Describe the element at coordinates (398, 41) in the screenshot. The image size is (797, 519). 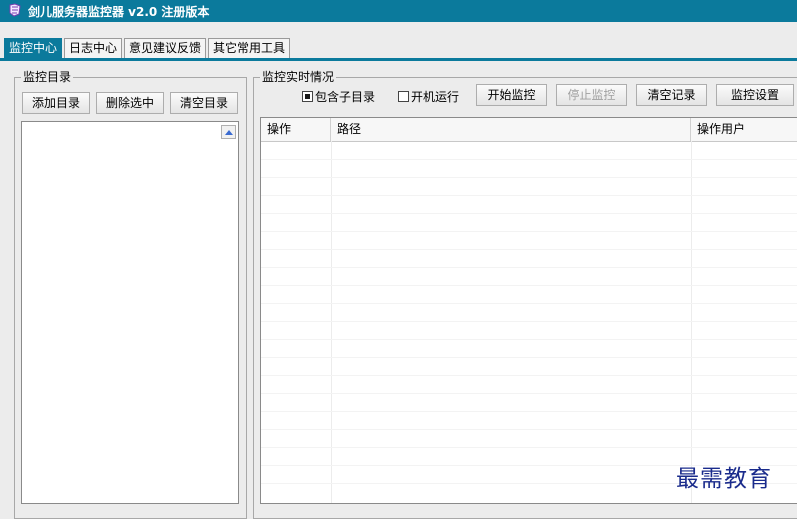
I see `tab-bar: 监控中心 日志中心 意见建议反馈 其它常用工具` at that location.